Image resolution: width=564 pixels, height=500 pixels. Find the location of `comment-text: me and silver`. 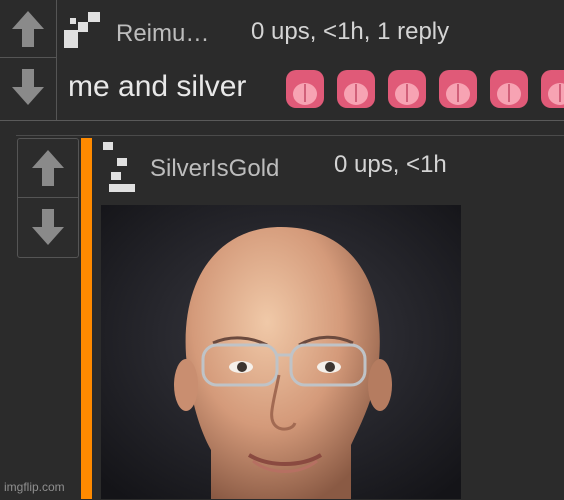

comment-text: me and silver is located at coordinates (157, 86).